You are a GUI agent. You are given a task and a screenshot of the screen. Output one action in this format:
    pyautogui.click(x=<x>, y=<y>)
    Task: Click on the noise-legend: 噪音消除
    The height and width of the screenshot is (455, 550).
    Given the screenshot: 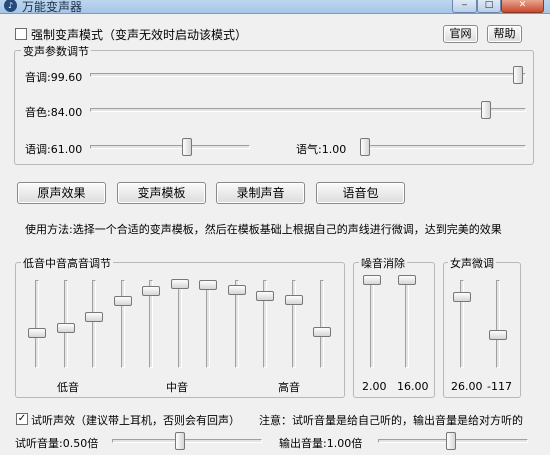 What is the action you would take?
    pyautogui.click(x=383, y=263)
    